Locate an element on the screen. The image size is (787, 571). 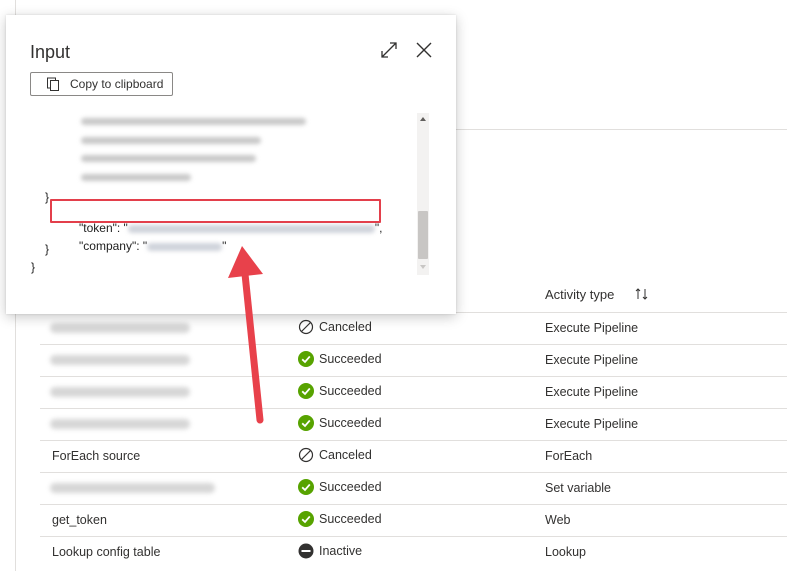
status-cell: Inactive is located at coordinates (330, 551).